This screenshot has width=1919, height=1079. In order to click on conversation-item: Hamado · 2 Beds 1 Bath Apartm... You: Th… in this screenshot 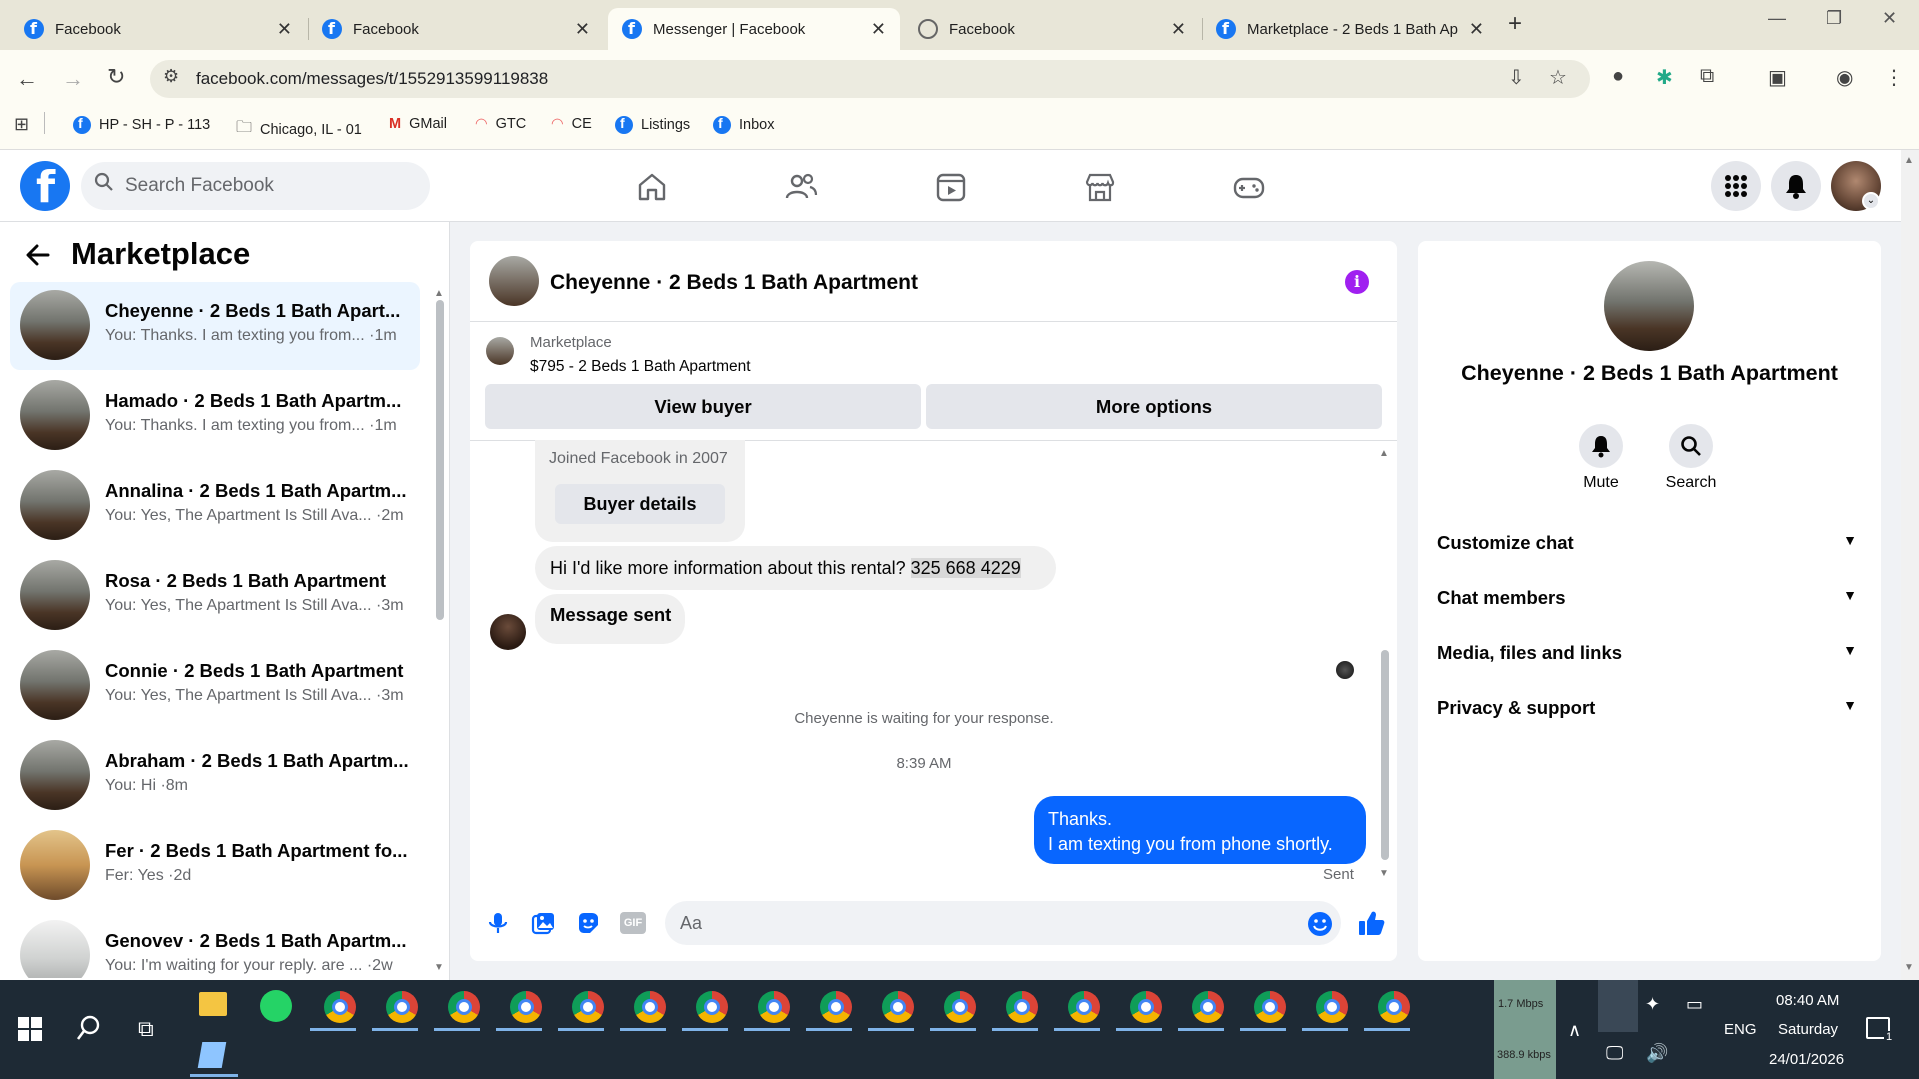, I will do `click(215, 416)`.